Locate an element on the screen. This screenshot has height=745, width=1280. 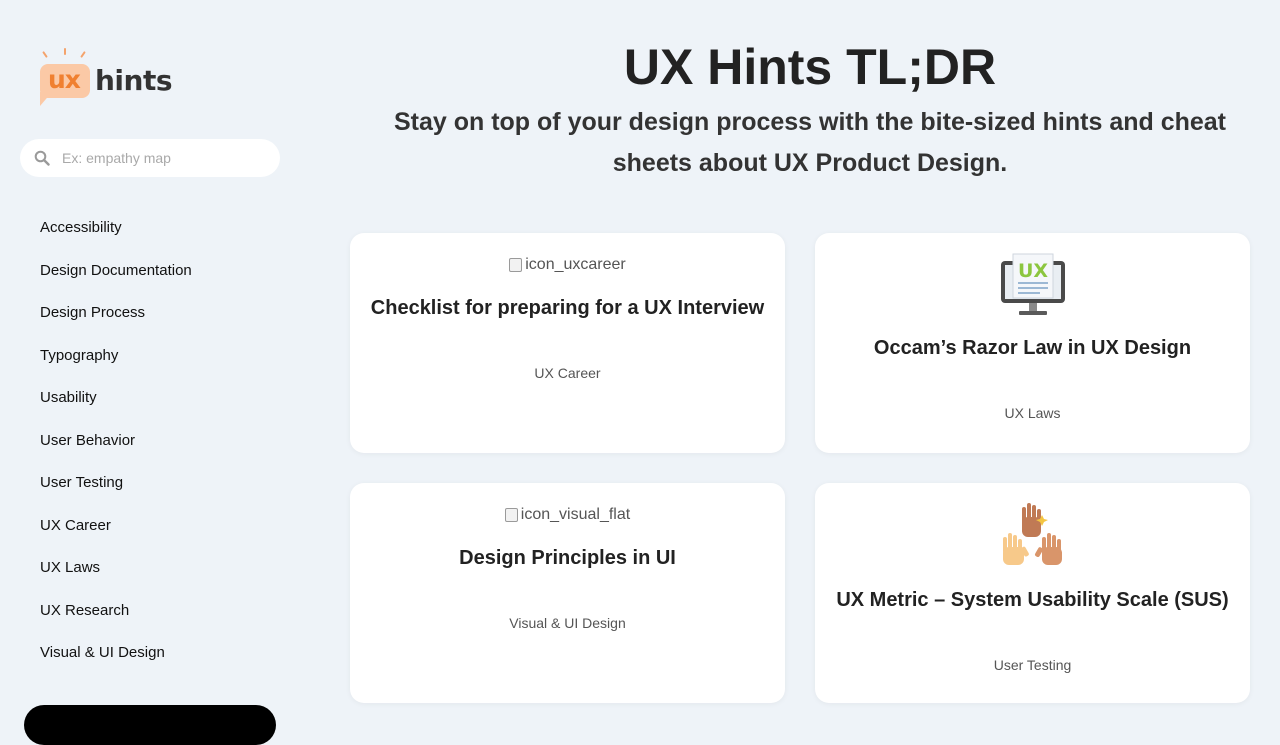
raised-hands-icon is located at coordinates (1032, 534).